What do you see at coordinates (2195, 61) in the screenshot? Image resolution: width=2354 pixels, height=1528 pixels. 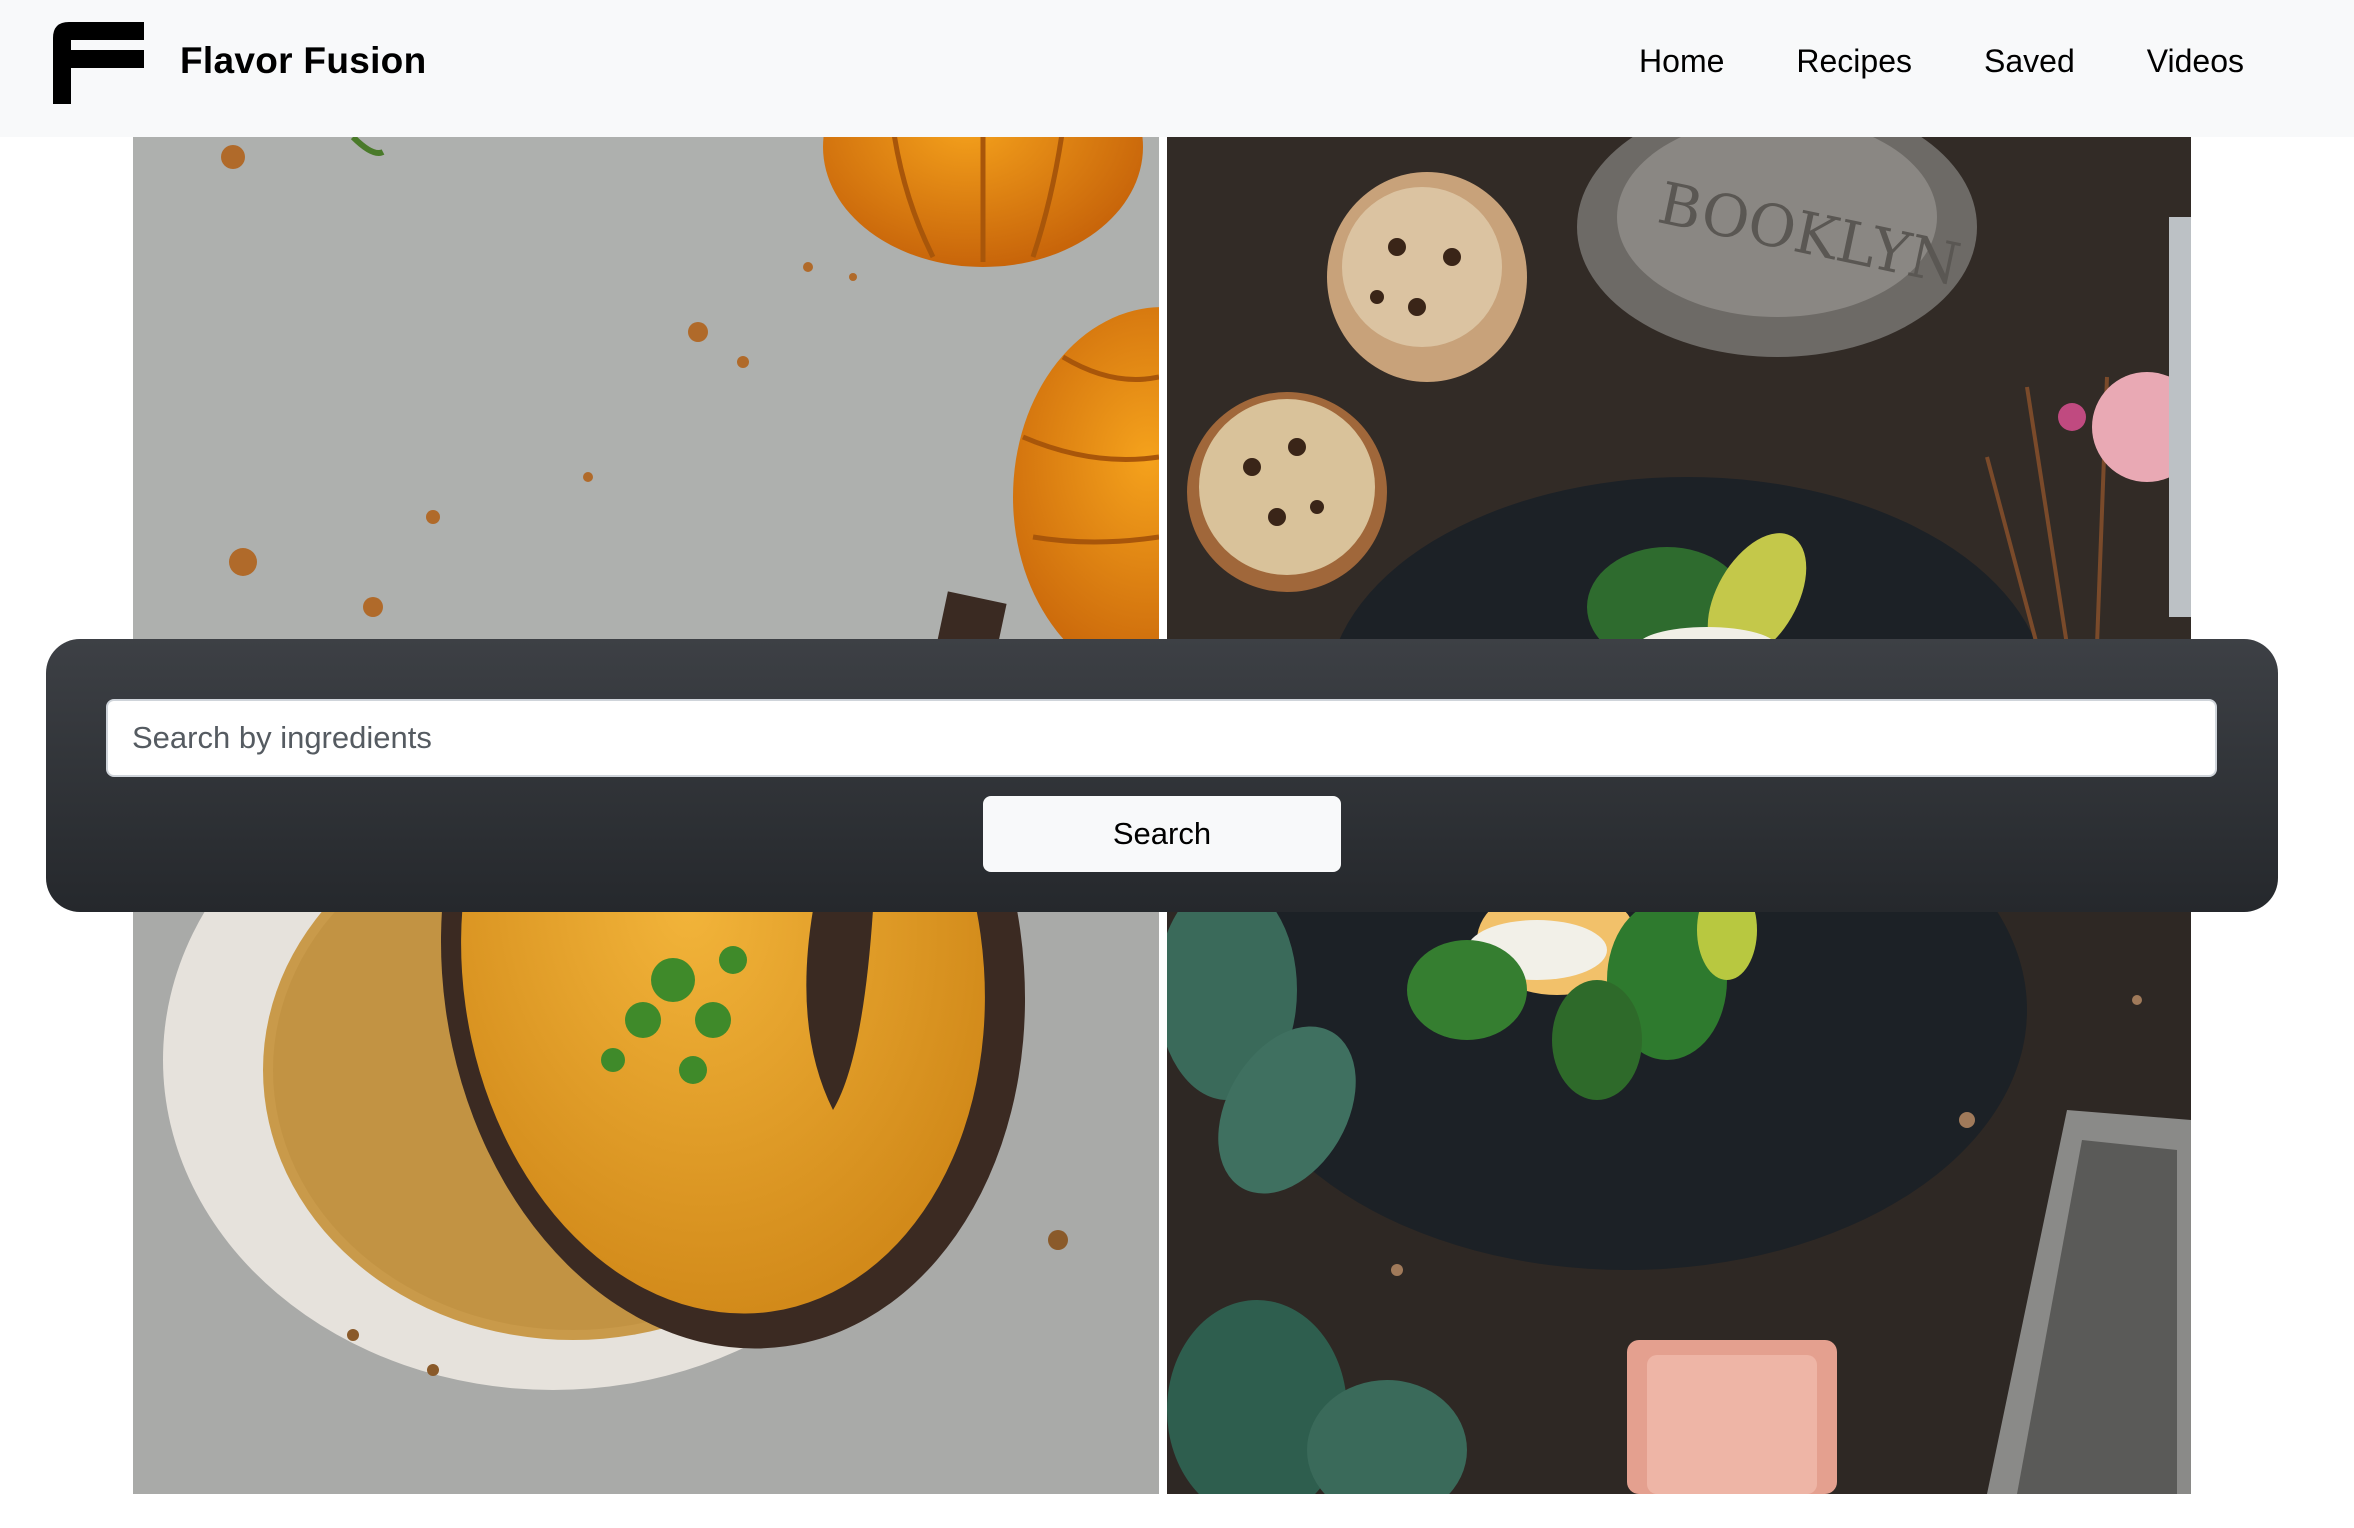 I see `nav-item-videos: Videos` at bounding box center [2195, 61].